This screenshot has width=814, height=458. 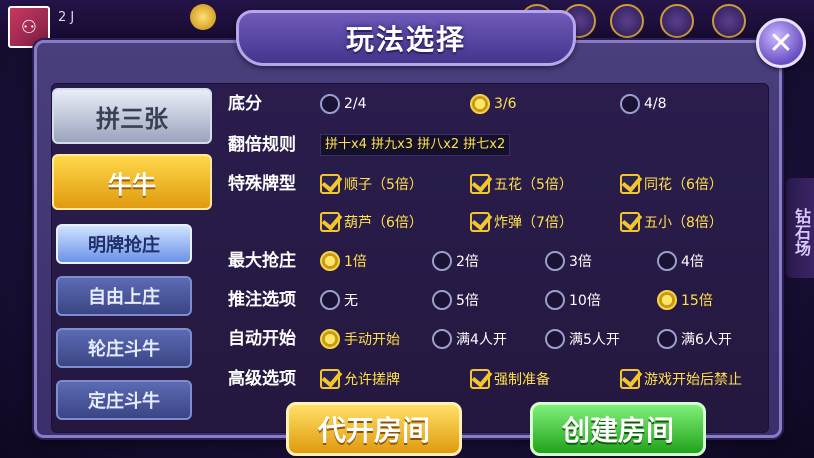 I want to click on special-card-checkbox: 同花（6倍）, so click(x=671, y=184).